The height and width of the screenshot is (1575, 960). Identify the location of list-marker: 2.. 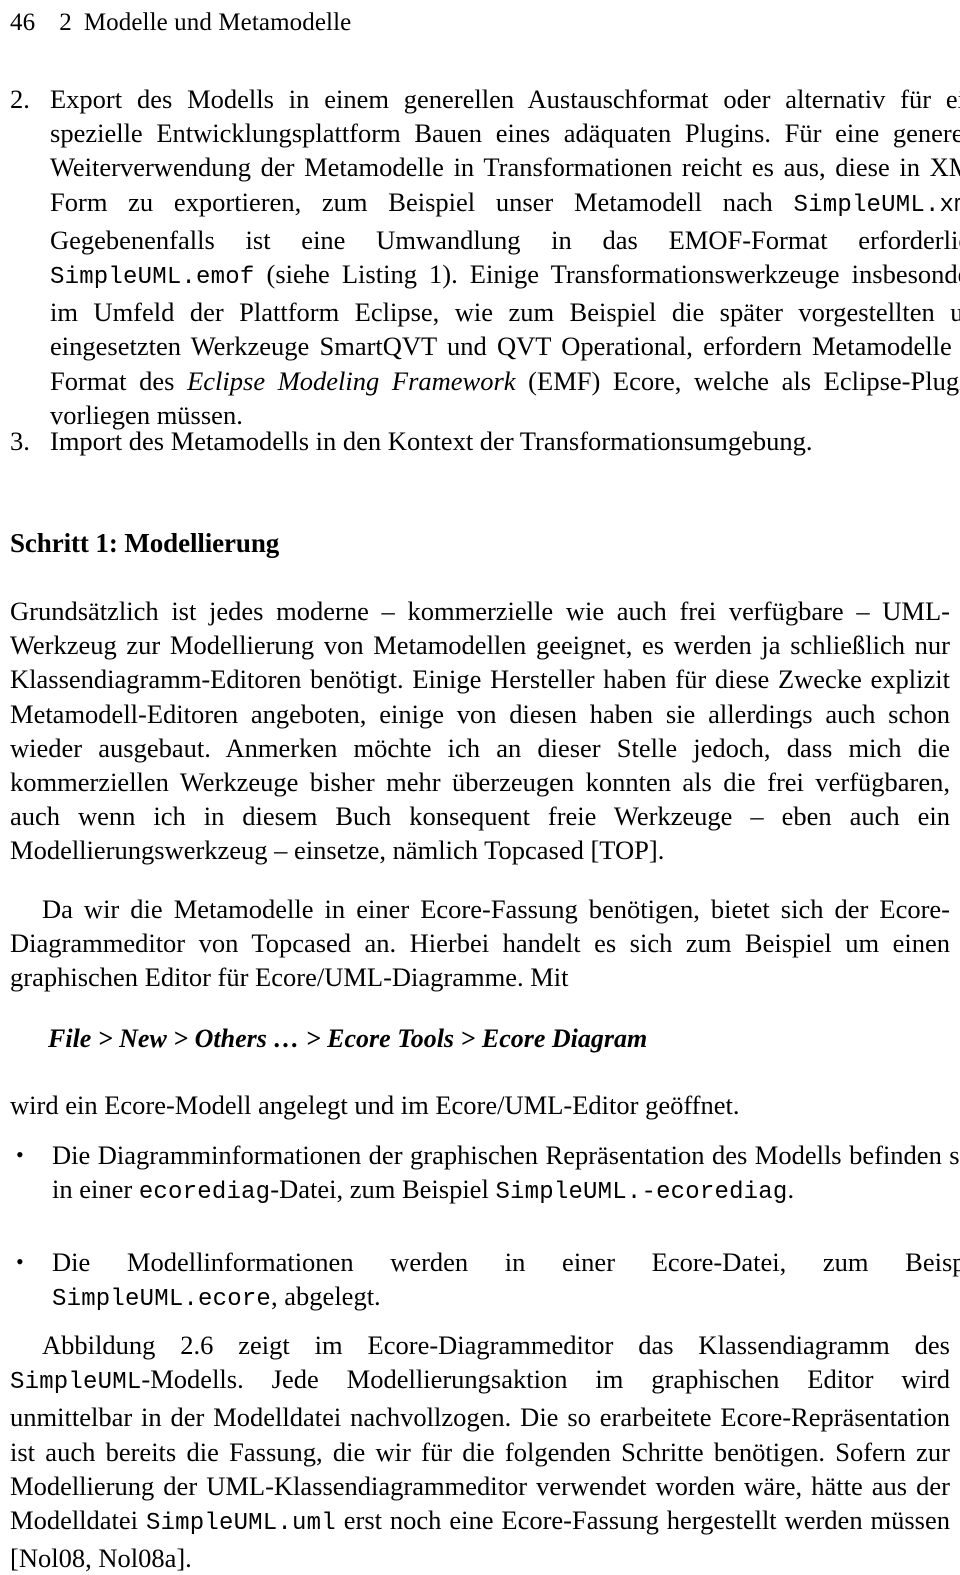
(20, 99).